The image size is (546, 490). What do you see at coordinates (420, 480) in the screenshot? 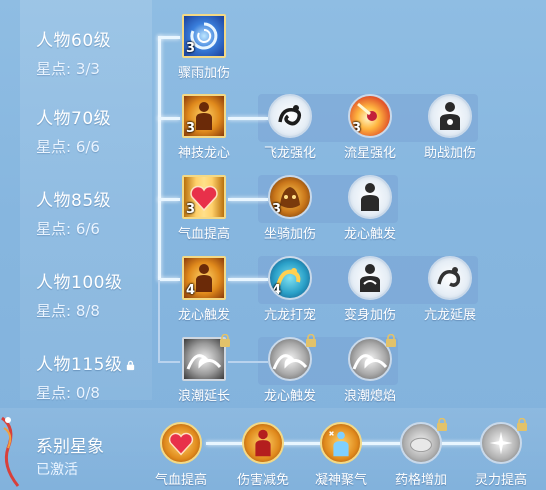
I see `series-label: 药格增加` at bounding box center [420, 480].